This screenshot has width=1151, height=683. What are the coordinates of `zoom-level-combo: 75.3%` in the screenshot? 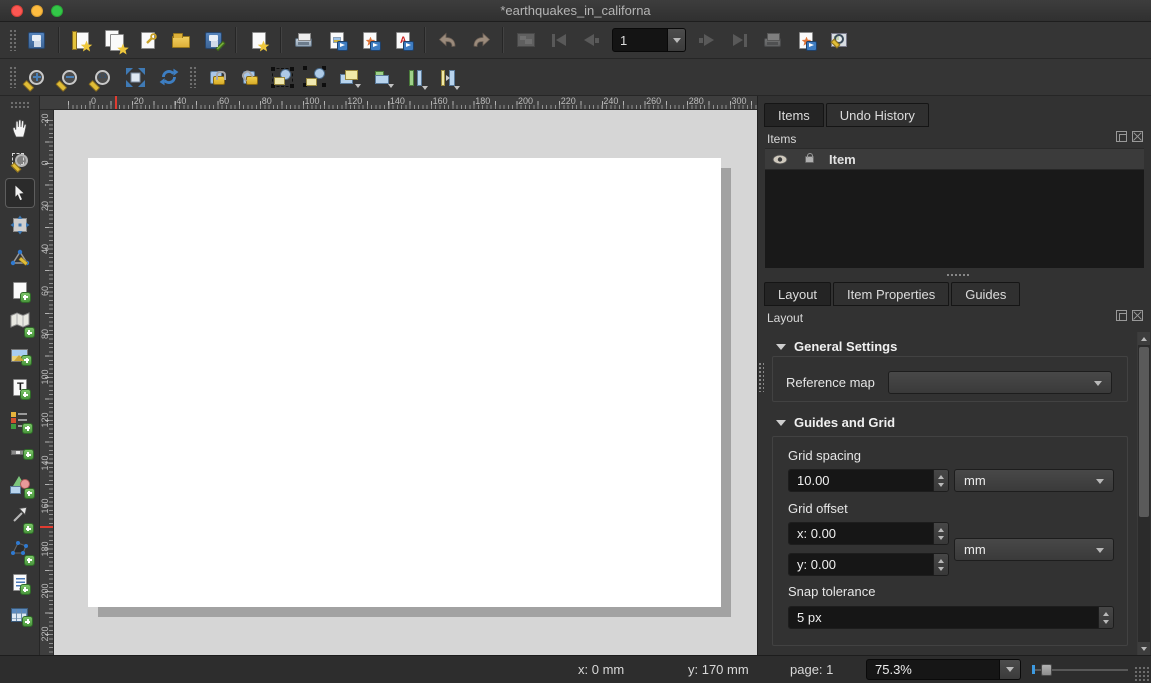 It's located at (943, 669).